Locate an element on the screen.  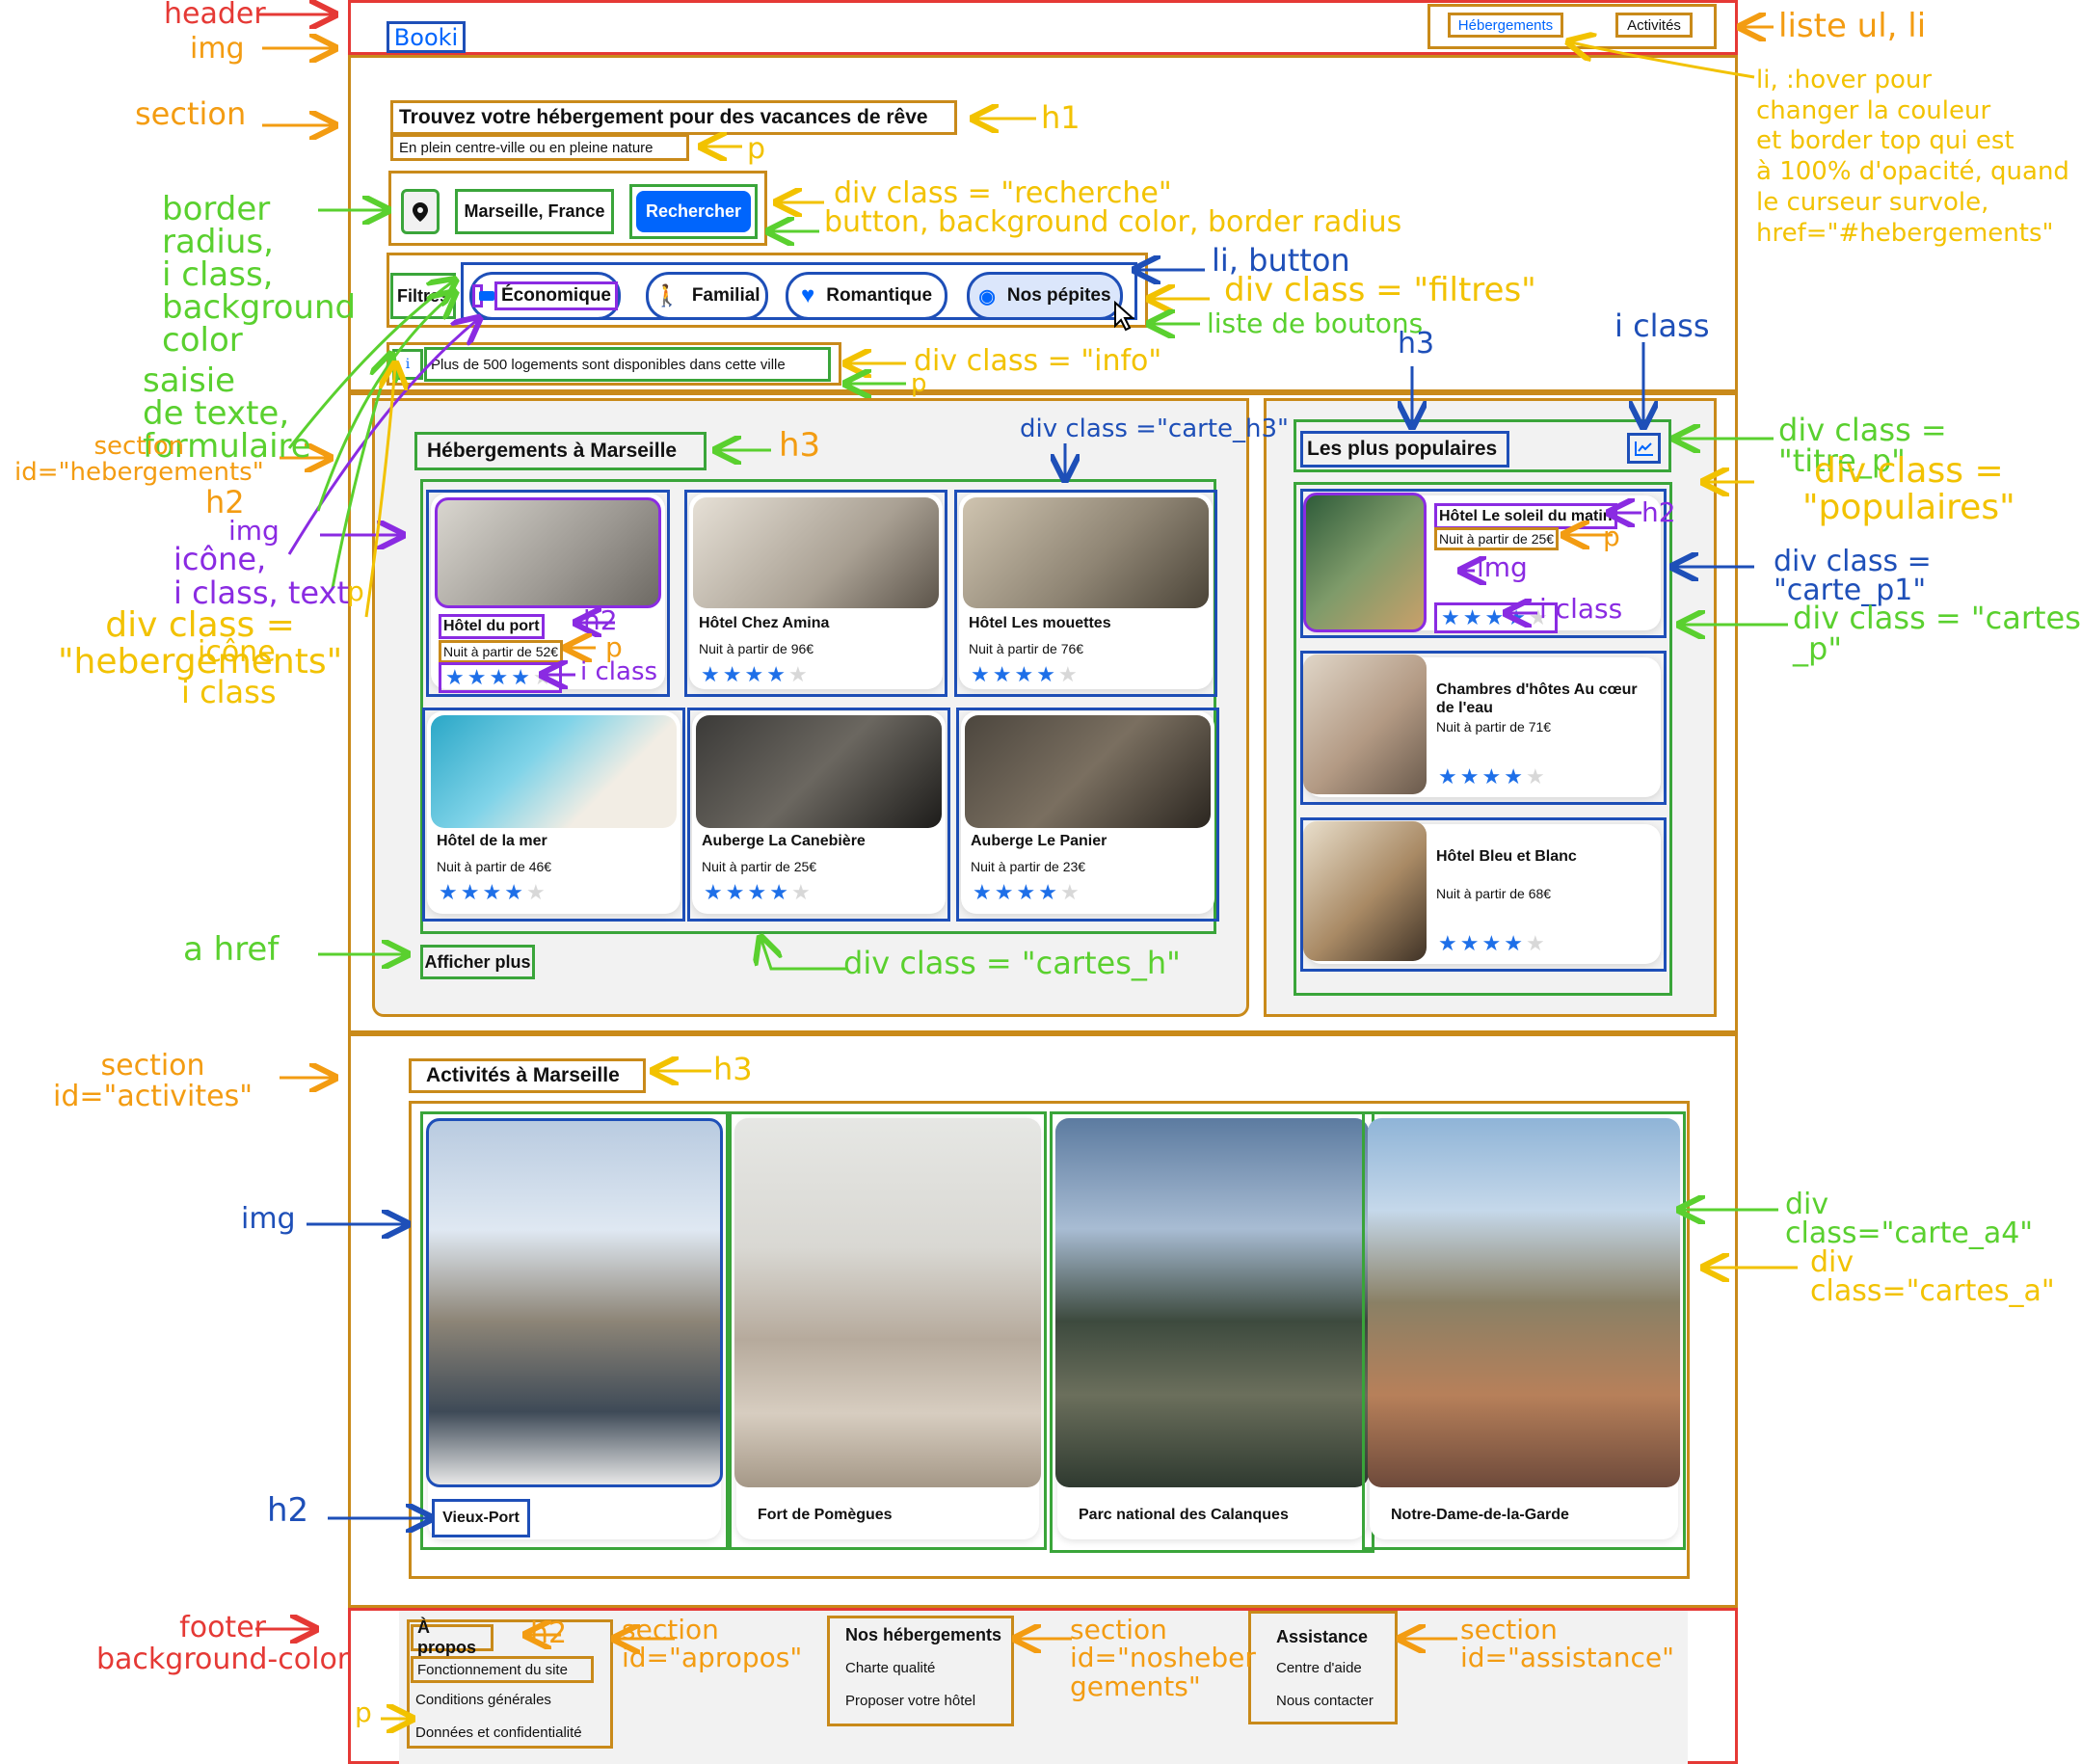
ann-h2-act: h2 is located at coordinates (288, 1510).